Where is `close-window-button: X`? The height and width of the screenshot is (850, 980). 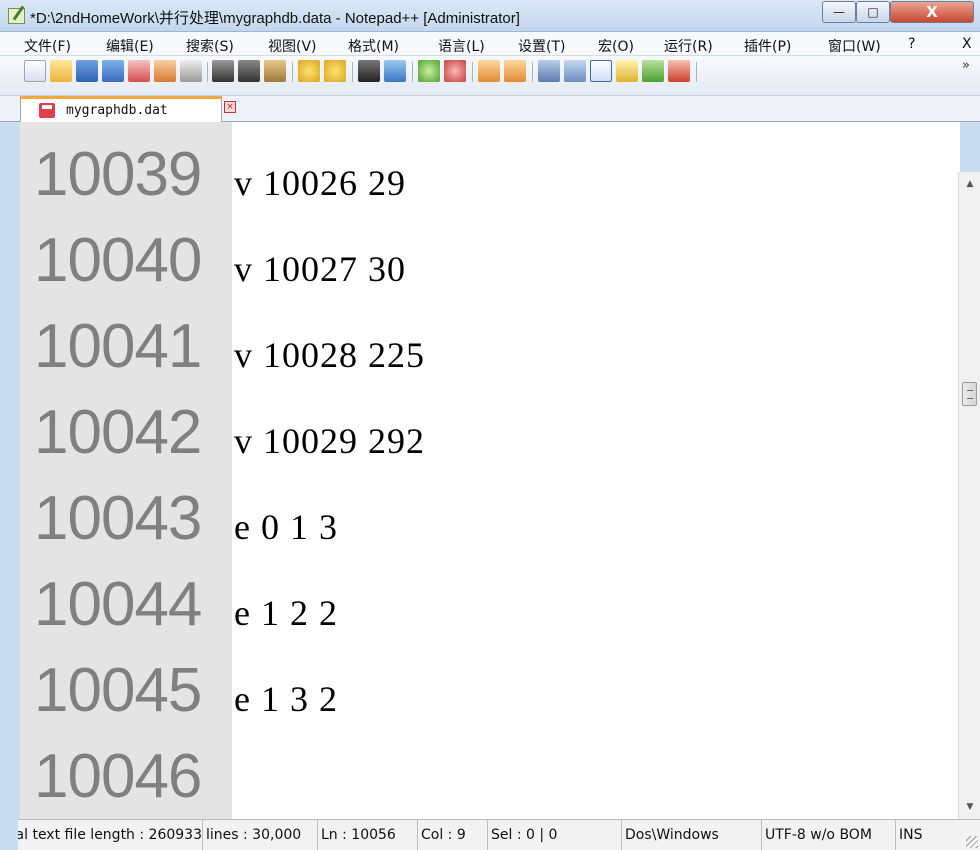
close-window-button: X is located at coordinates (932, 12).